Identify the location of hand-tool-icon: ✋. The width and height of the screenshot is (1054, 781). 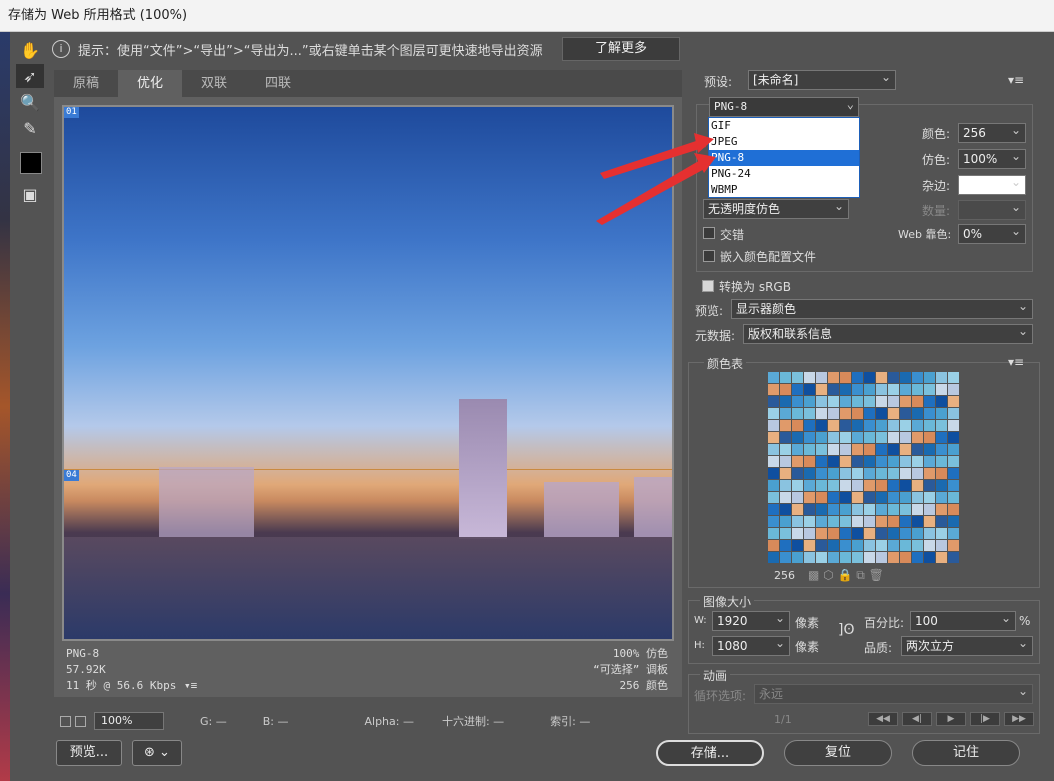
(30, 50).